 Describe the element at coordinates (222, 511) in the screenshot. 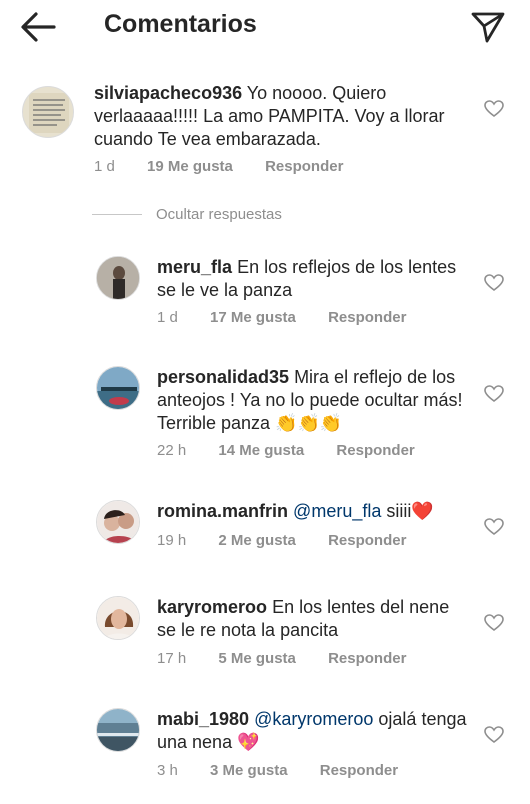

I see `username: romina.manfrin` at that location.